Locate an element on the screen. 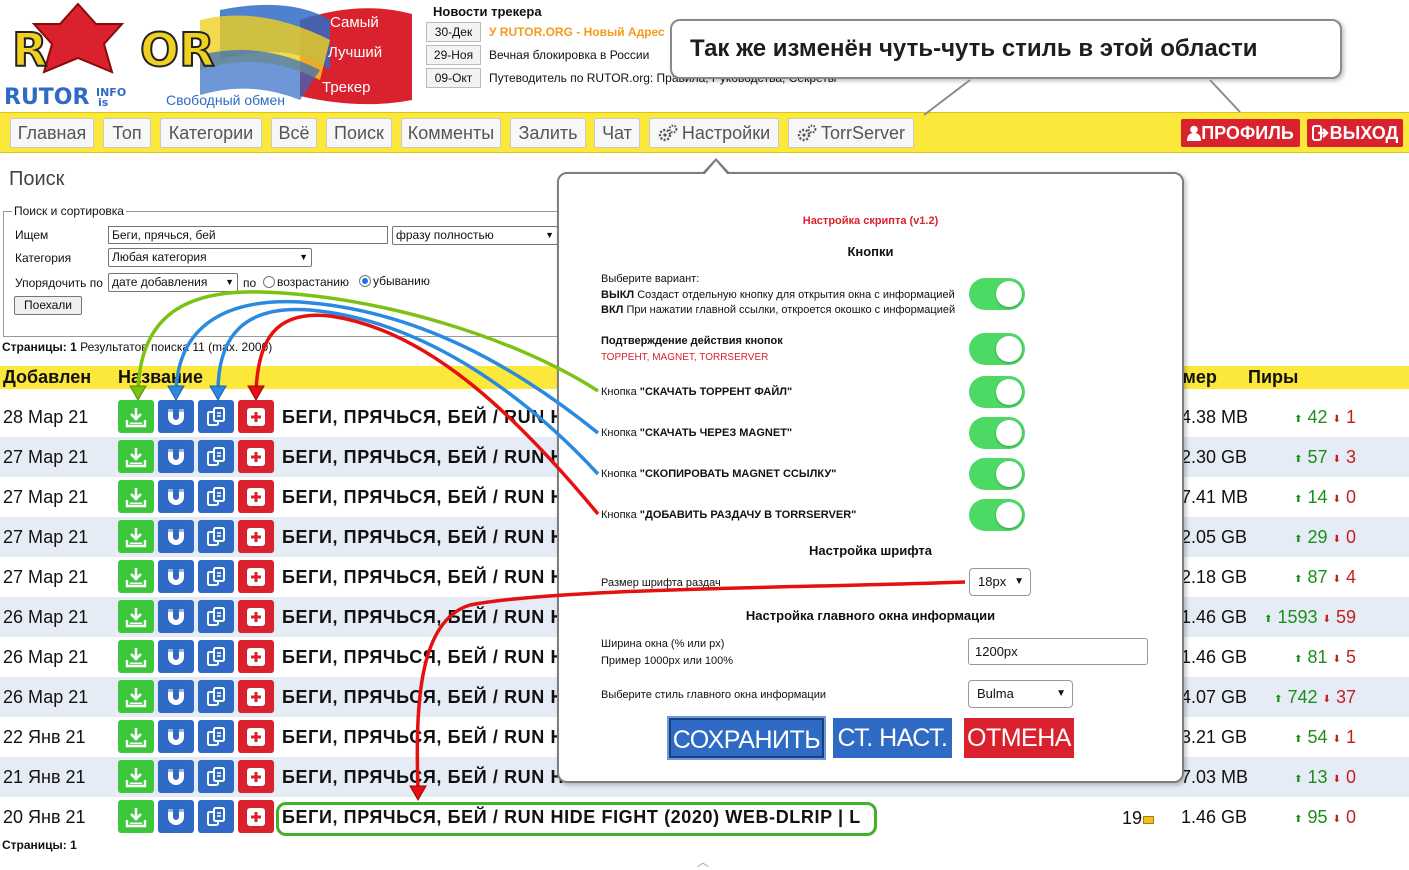 The image size is (1409, 870). sort-select: дате добавления ▼ is located at coordinates (173, 282).